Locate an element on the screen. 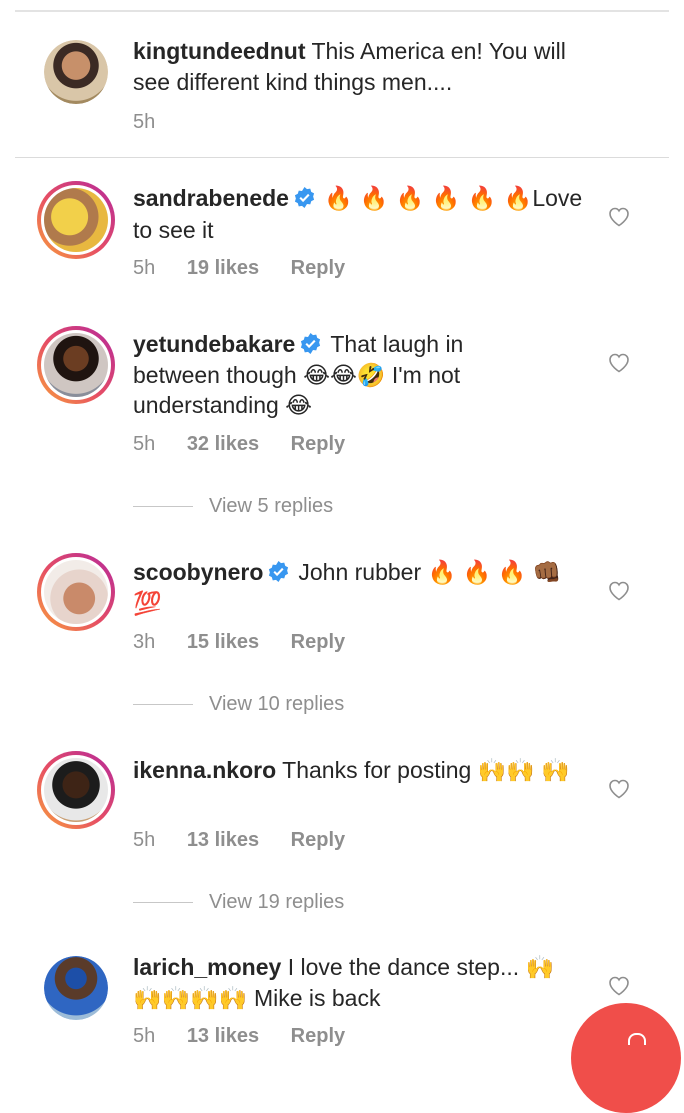 The image size is (684, 1113). comment-username: larich_money is located at coordinates (207, 967).